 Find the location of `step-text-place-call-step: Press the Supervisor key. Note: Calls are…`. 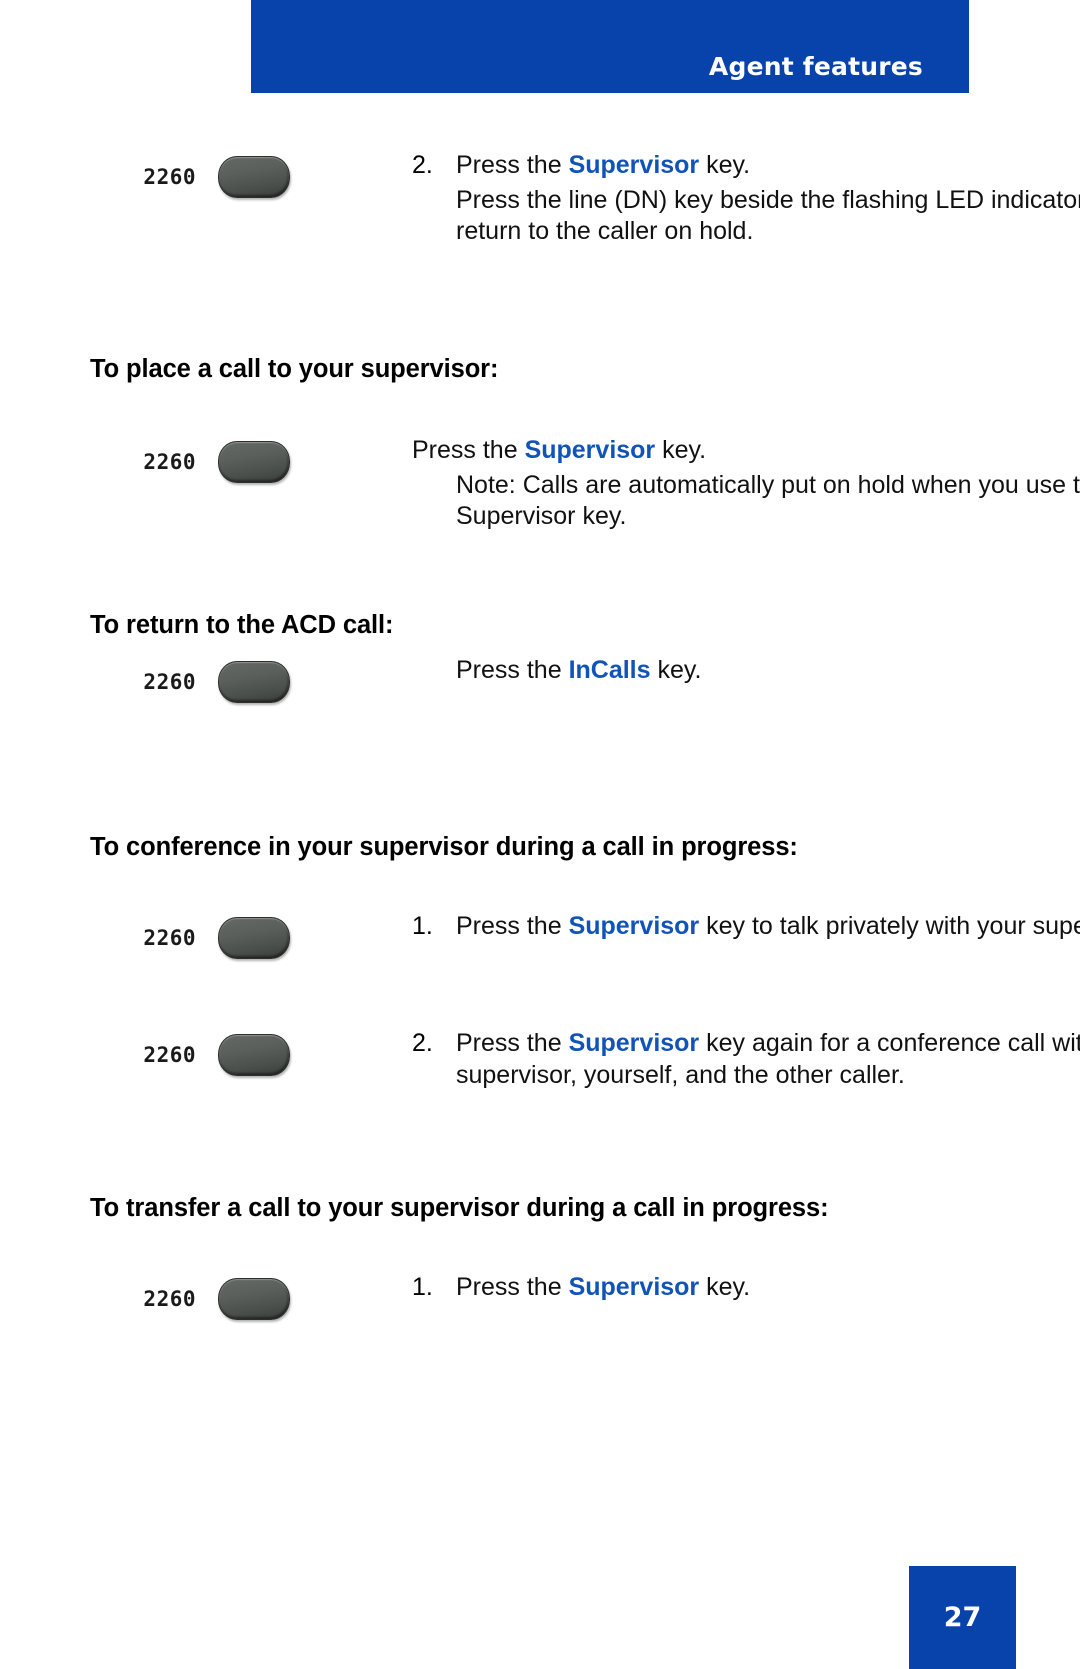

step-text-place-call-step: Press the Supervisor key. Note: Calls are… is located at coordinates (746, 484).